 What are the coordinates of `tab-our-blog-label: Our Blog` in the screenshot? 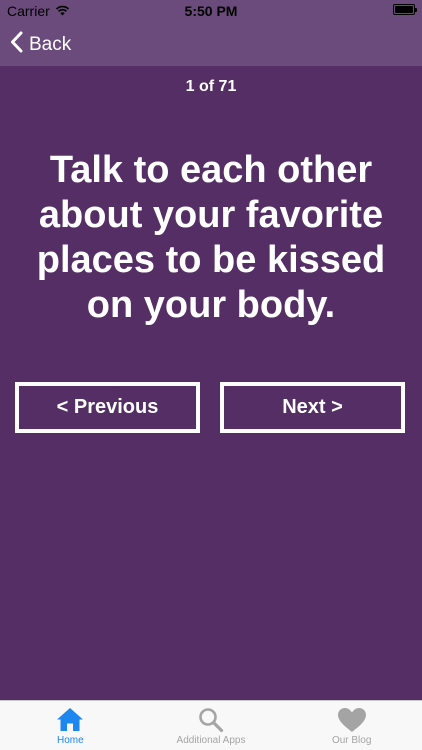 It's located at (351, 740).